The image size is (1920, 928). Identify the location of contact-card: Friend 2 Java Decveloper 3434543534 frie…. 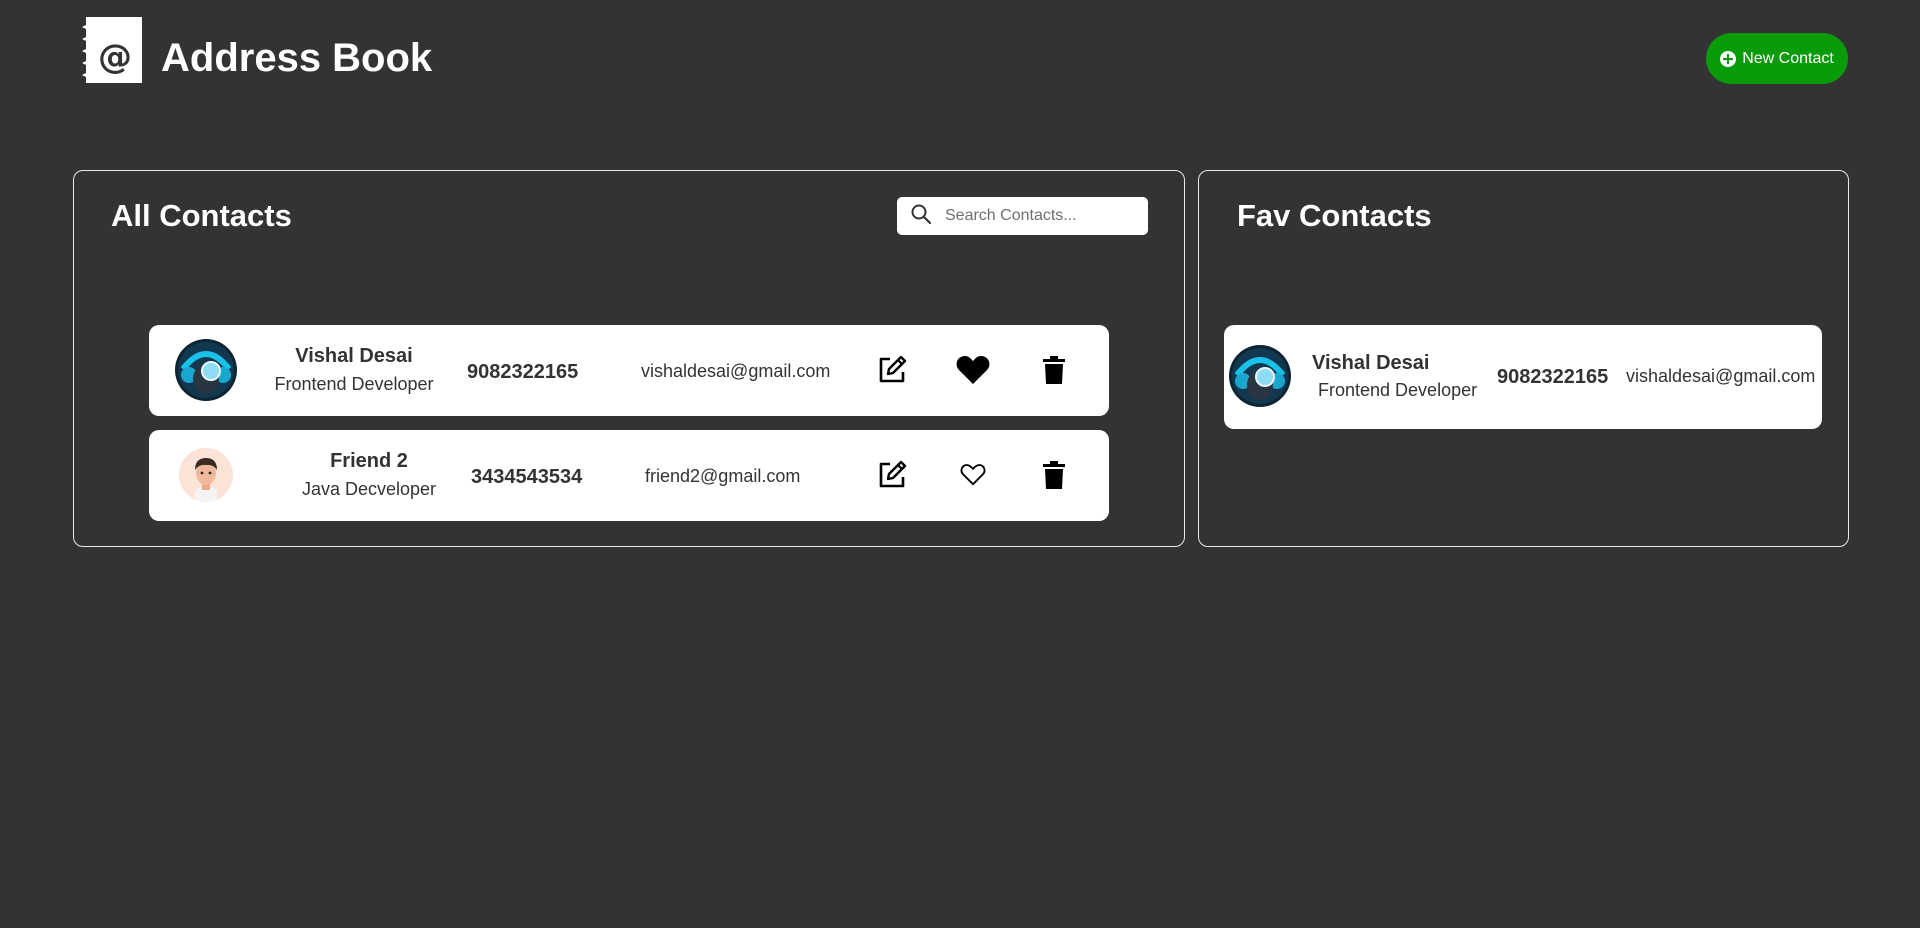
(629, 475).